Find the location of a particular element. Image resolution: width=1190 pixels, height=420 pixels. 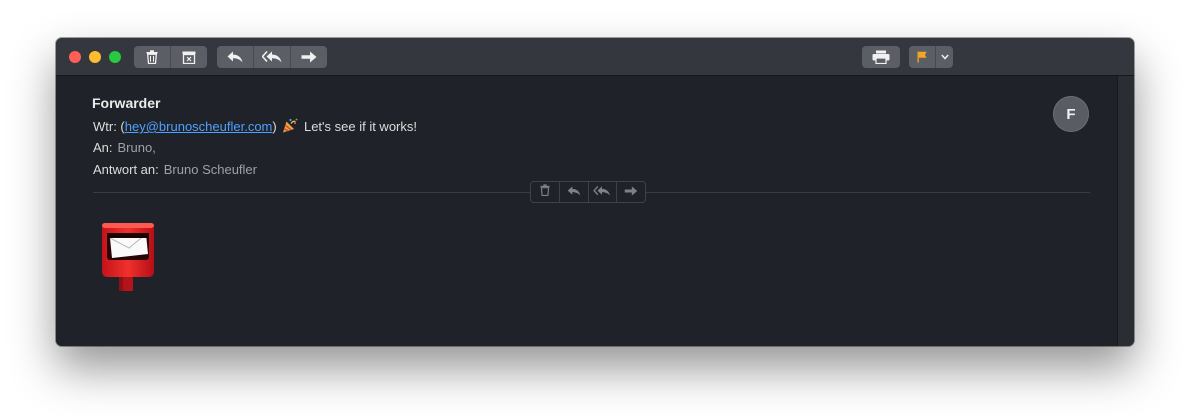

reply-forward-group is located at coordinates (272, 57).